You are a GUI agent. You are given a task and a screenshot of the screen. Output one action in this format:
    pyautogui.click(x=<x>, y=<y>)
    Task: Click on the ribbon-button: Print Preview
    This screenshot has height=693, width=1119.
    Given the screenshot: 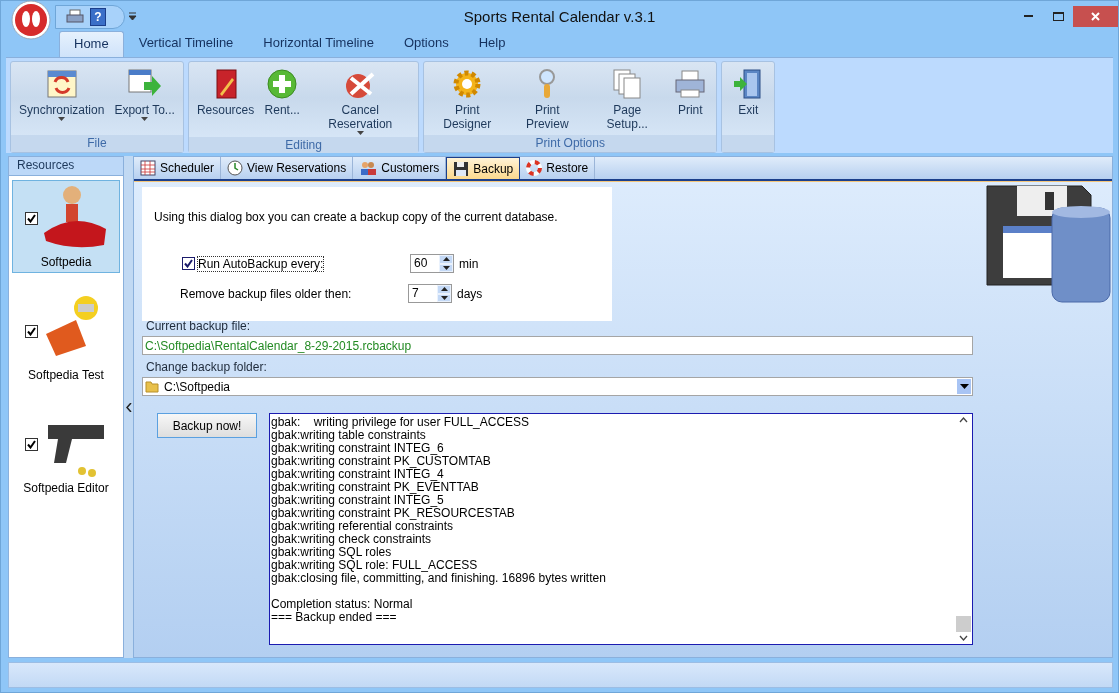 What is the action you would take?
    pyautogui.click(x=547, y=100)
    